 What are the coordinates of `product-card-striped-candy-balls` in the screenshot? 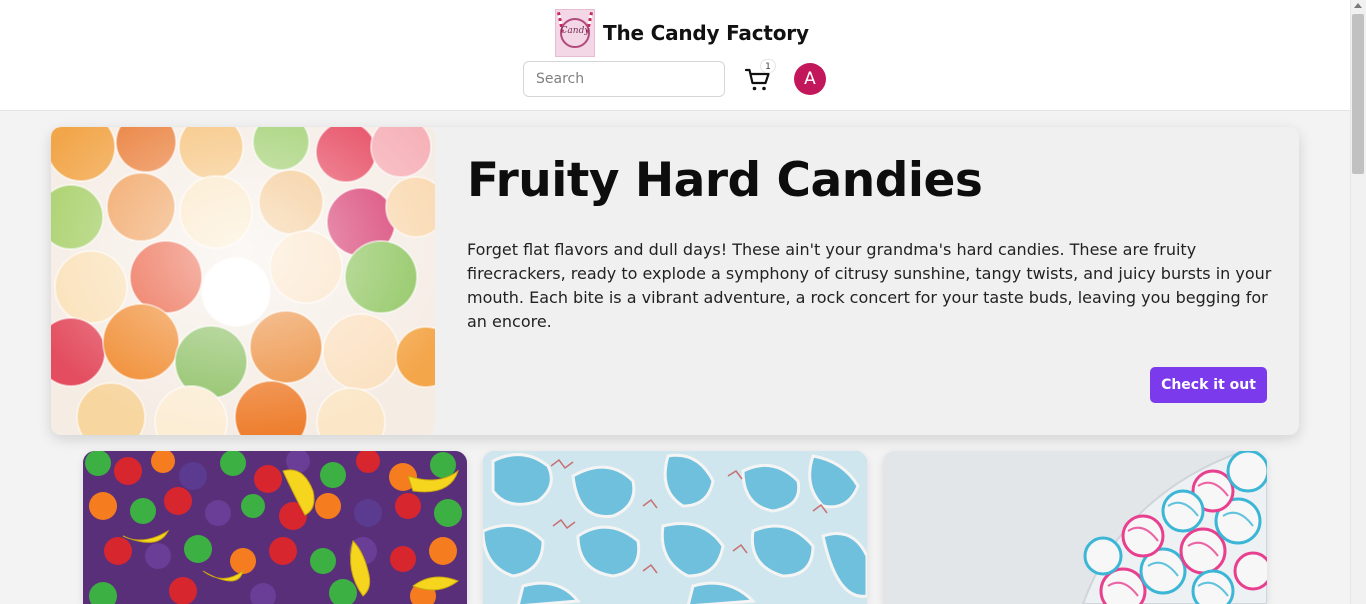 It's located at (1075, 527).